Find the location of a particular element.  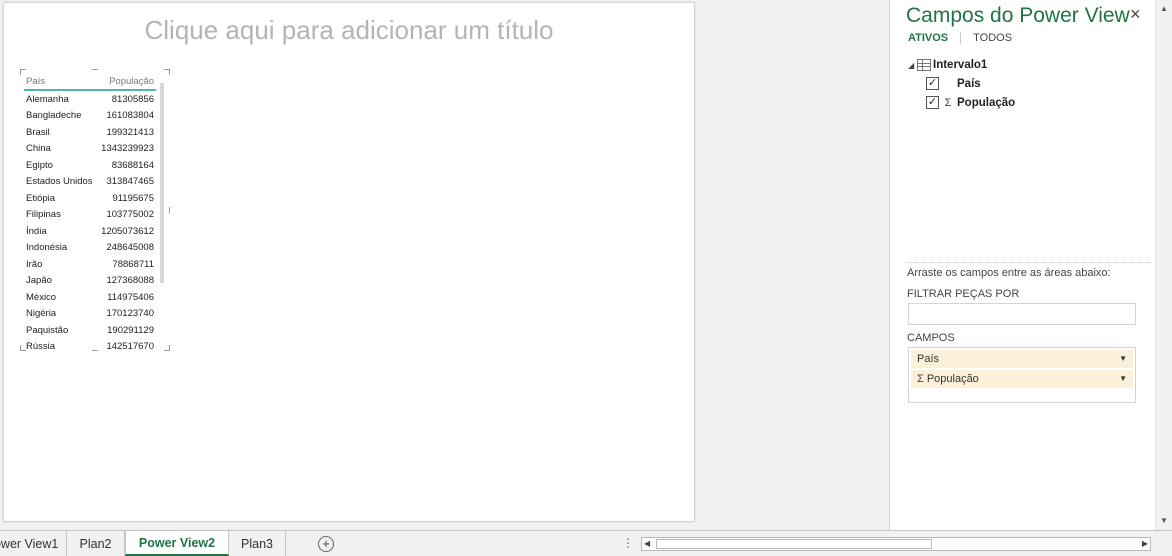

sheet-tab-label: Plan3 is located at coordinates (257, 543).